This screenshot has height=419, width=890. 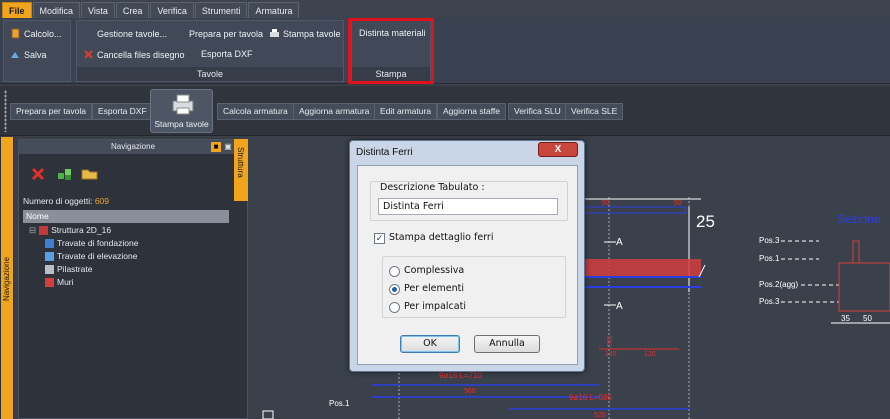 I want to click on struttura-side-label: Struttura, so click(x=240, y=162).